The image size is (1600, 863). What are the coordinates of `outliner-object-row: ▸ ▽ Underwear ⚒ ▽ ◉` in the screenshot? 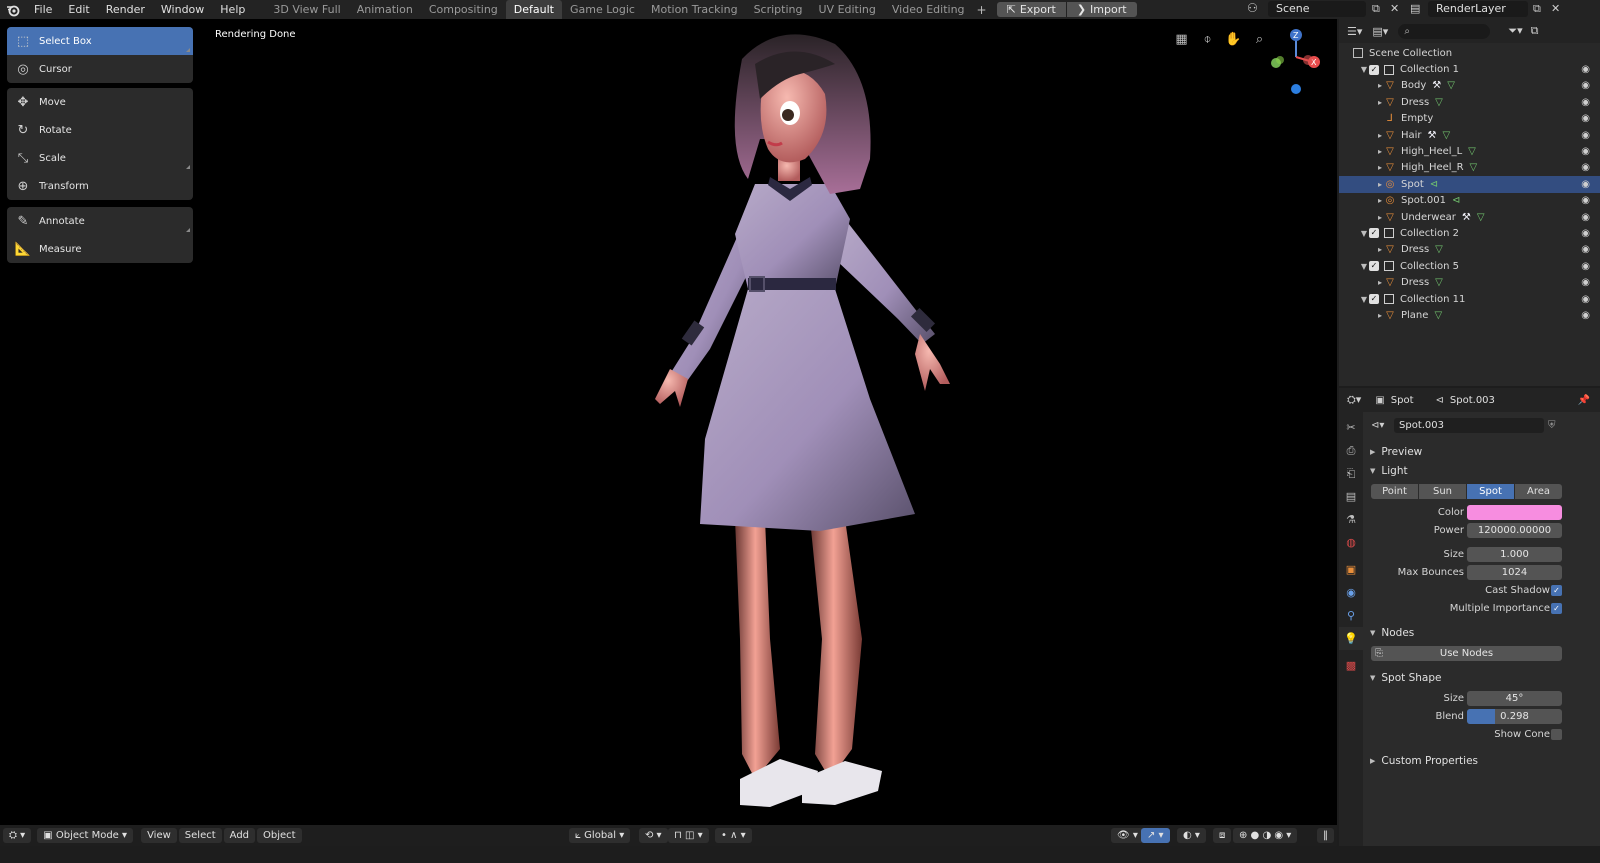 It's located at (1469, 217).